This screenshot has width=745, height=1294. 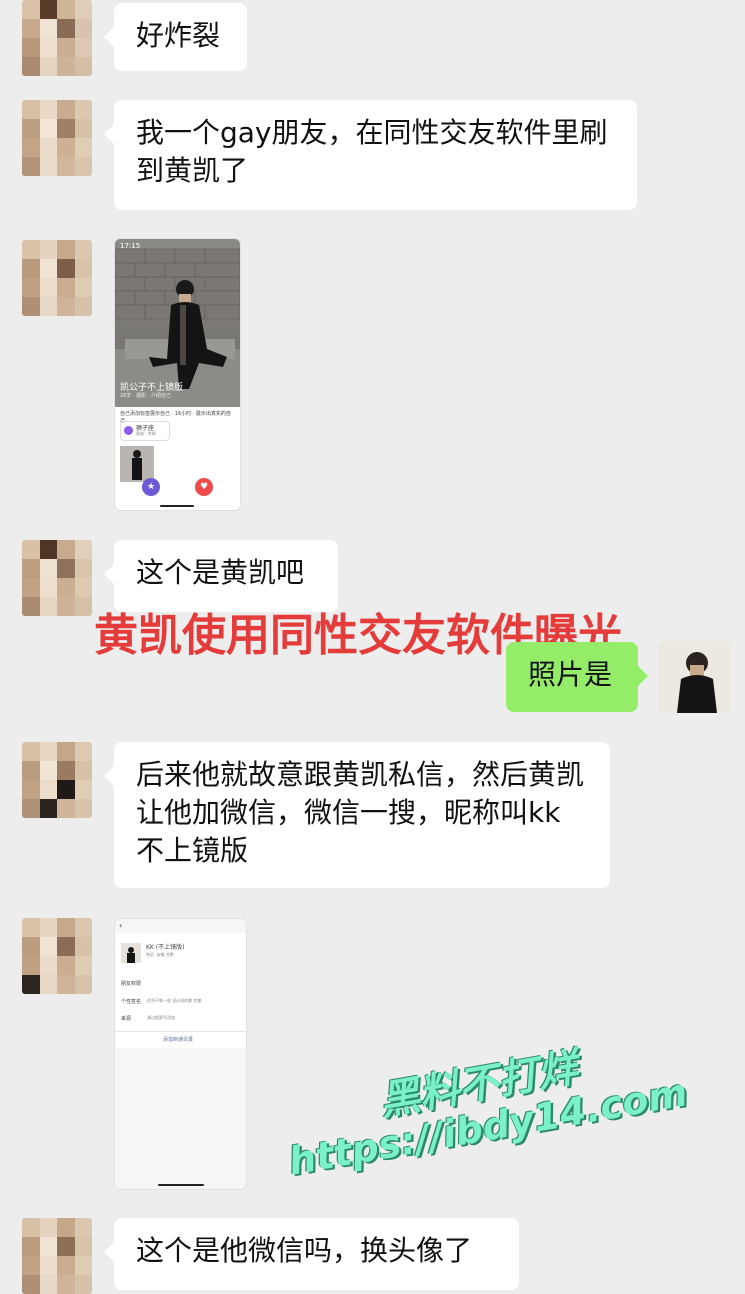 I want to click on reply-text: 照片是, so click(x=570, y=674).